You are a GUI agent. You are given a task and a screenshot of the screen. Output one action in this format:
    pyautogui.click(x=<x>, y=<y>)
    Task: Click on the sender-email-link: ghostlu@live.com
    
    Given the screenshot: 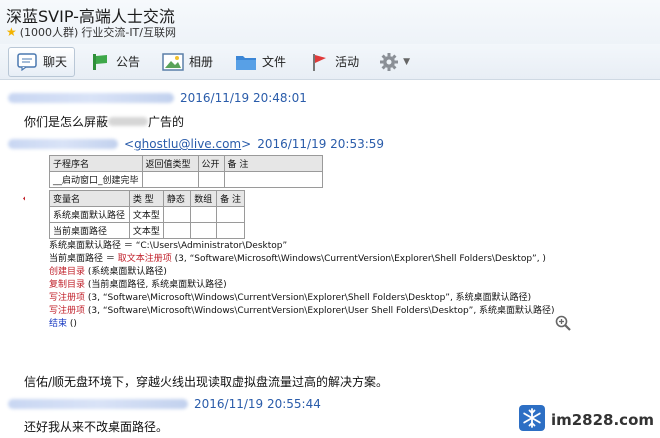 What is the action you would take?
    pyautogui.click(x=187, y=144)
    